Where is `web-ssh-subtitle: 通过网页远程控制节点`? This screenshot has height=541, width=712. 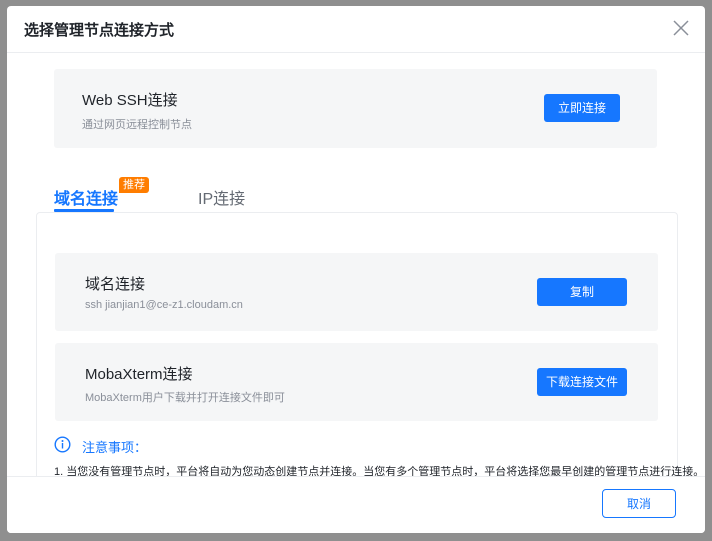 web-ssh-subtitle: 通过网页远程控制节点 is located at coordinates (137, 125).